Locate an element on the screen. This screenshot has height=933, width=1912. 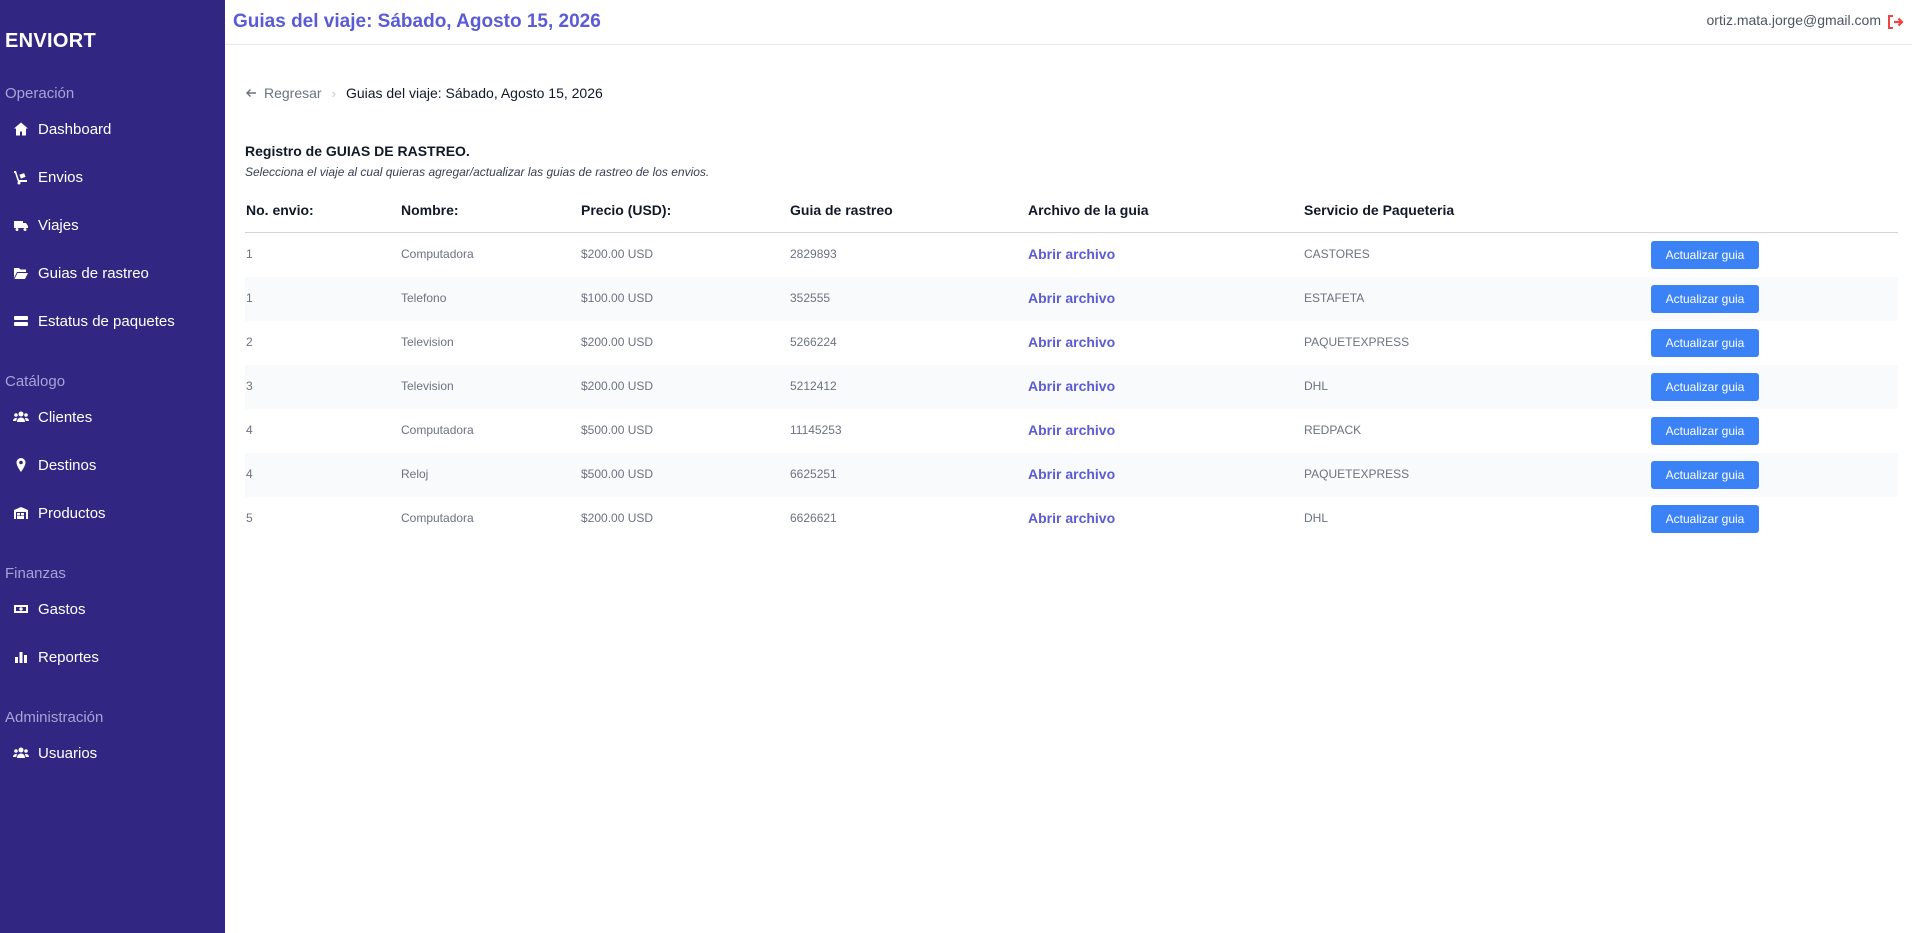
arrow-left-icon is located at coordinates (251, 93).